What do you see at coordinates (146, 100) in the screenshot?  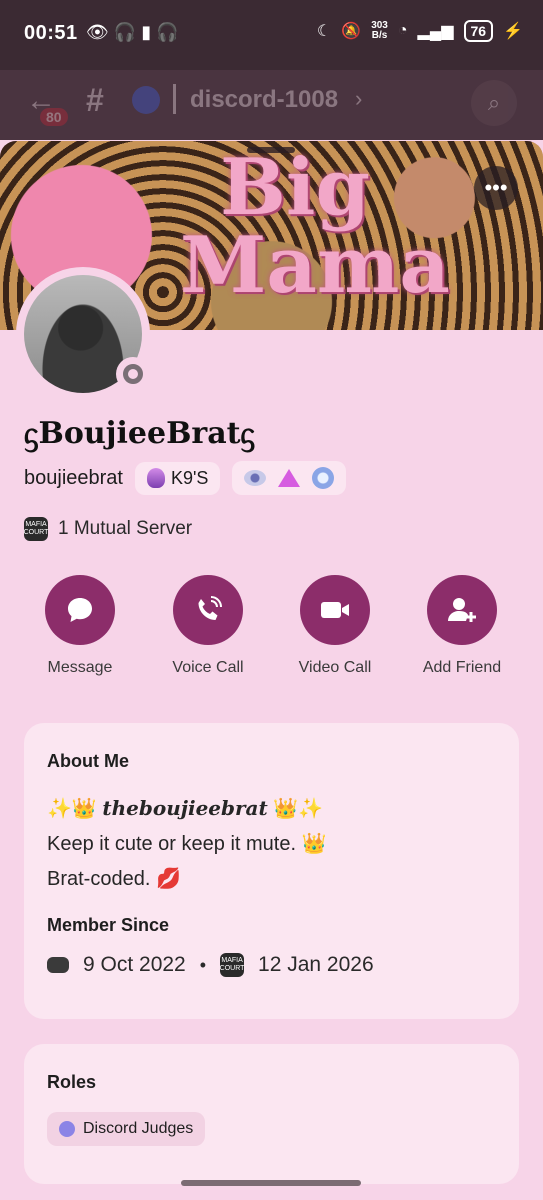 I see `server-icon` at bounding box center [146, 100].